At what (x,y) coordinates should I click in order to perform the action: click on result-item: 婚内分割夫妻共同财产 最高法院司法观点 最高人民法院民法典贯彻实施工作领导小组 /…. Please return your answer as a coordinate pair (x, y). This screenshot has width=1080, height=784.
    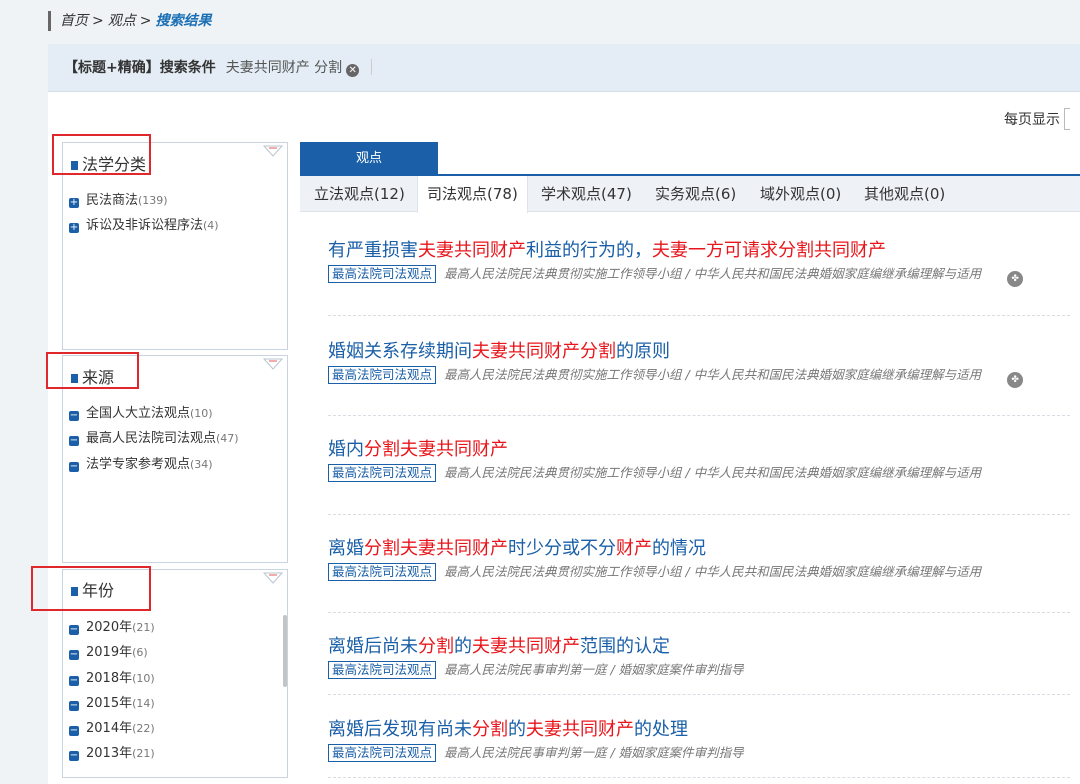
    Looking at the image, I should click on (698, 460).